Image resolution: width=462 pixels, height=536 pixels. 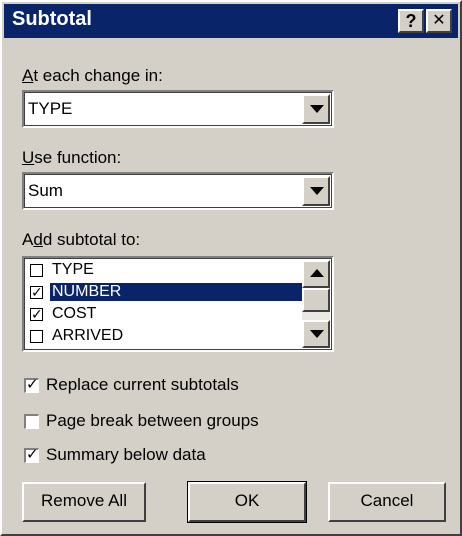 What do you see at coordinates (81, 239) in the screenshot?
I see `add-subtotal-label: Add subtotal to:` at bounding box center [81, 239].